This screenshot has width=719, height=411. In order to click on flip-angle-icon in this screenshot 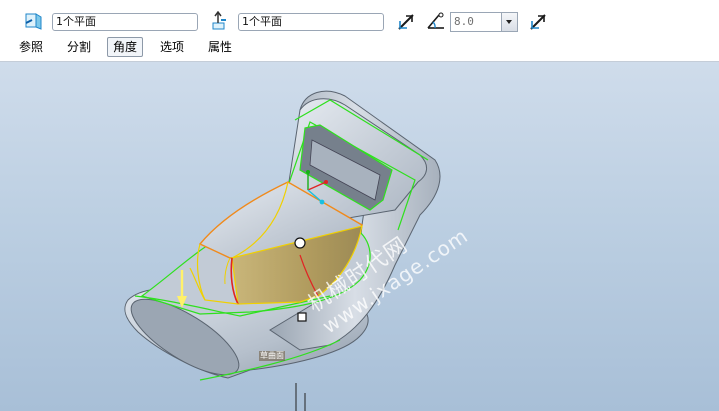, I will do `click(538, 22)`.